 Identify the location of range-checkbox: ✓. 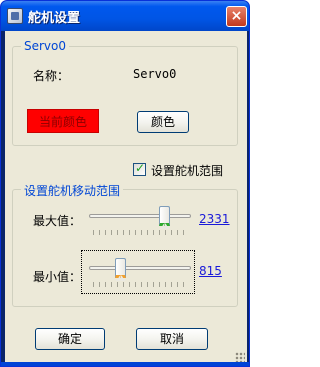
(139, 168).